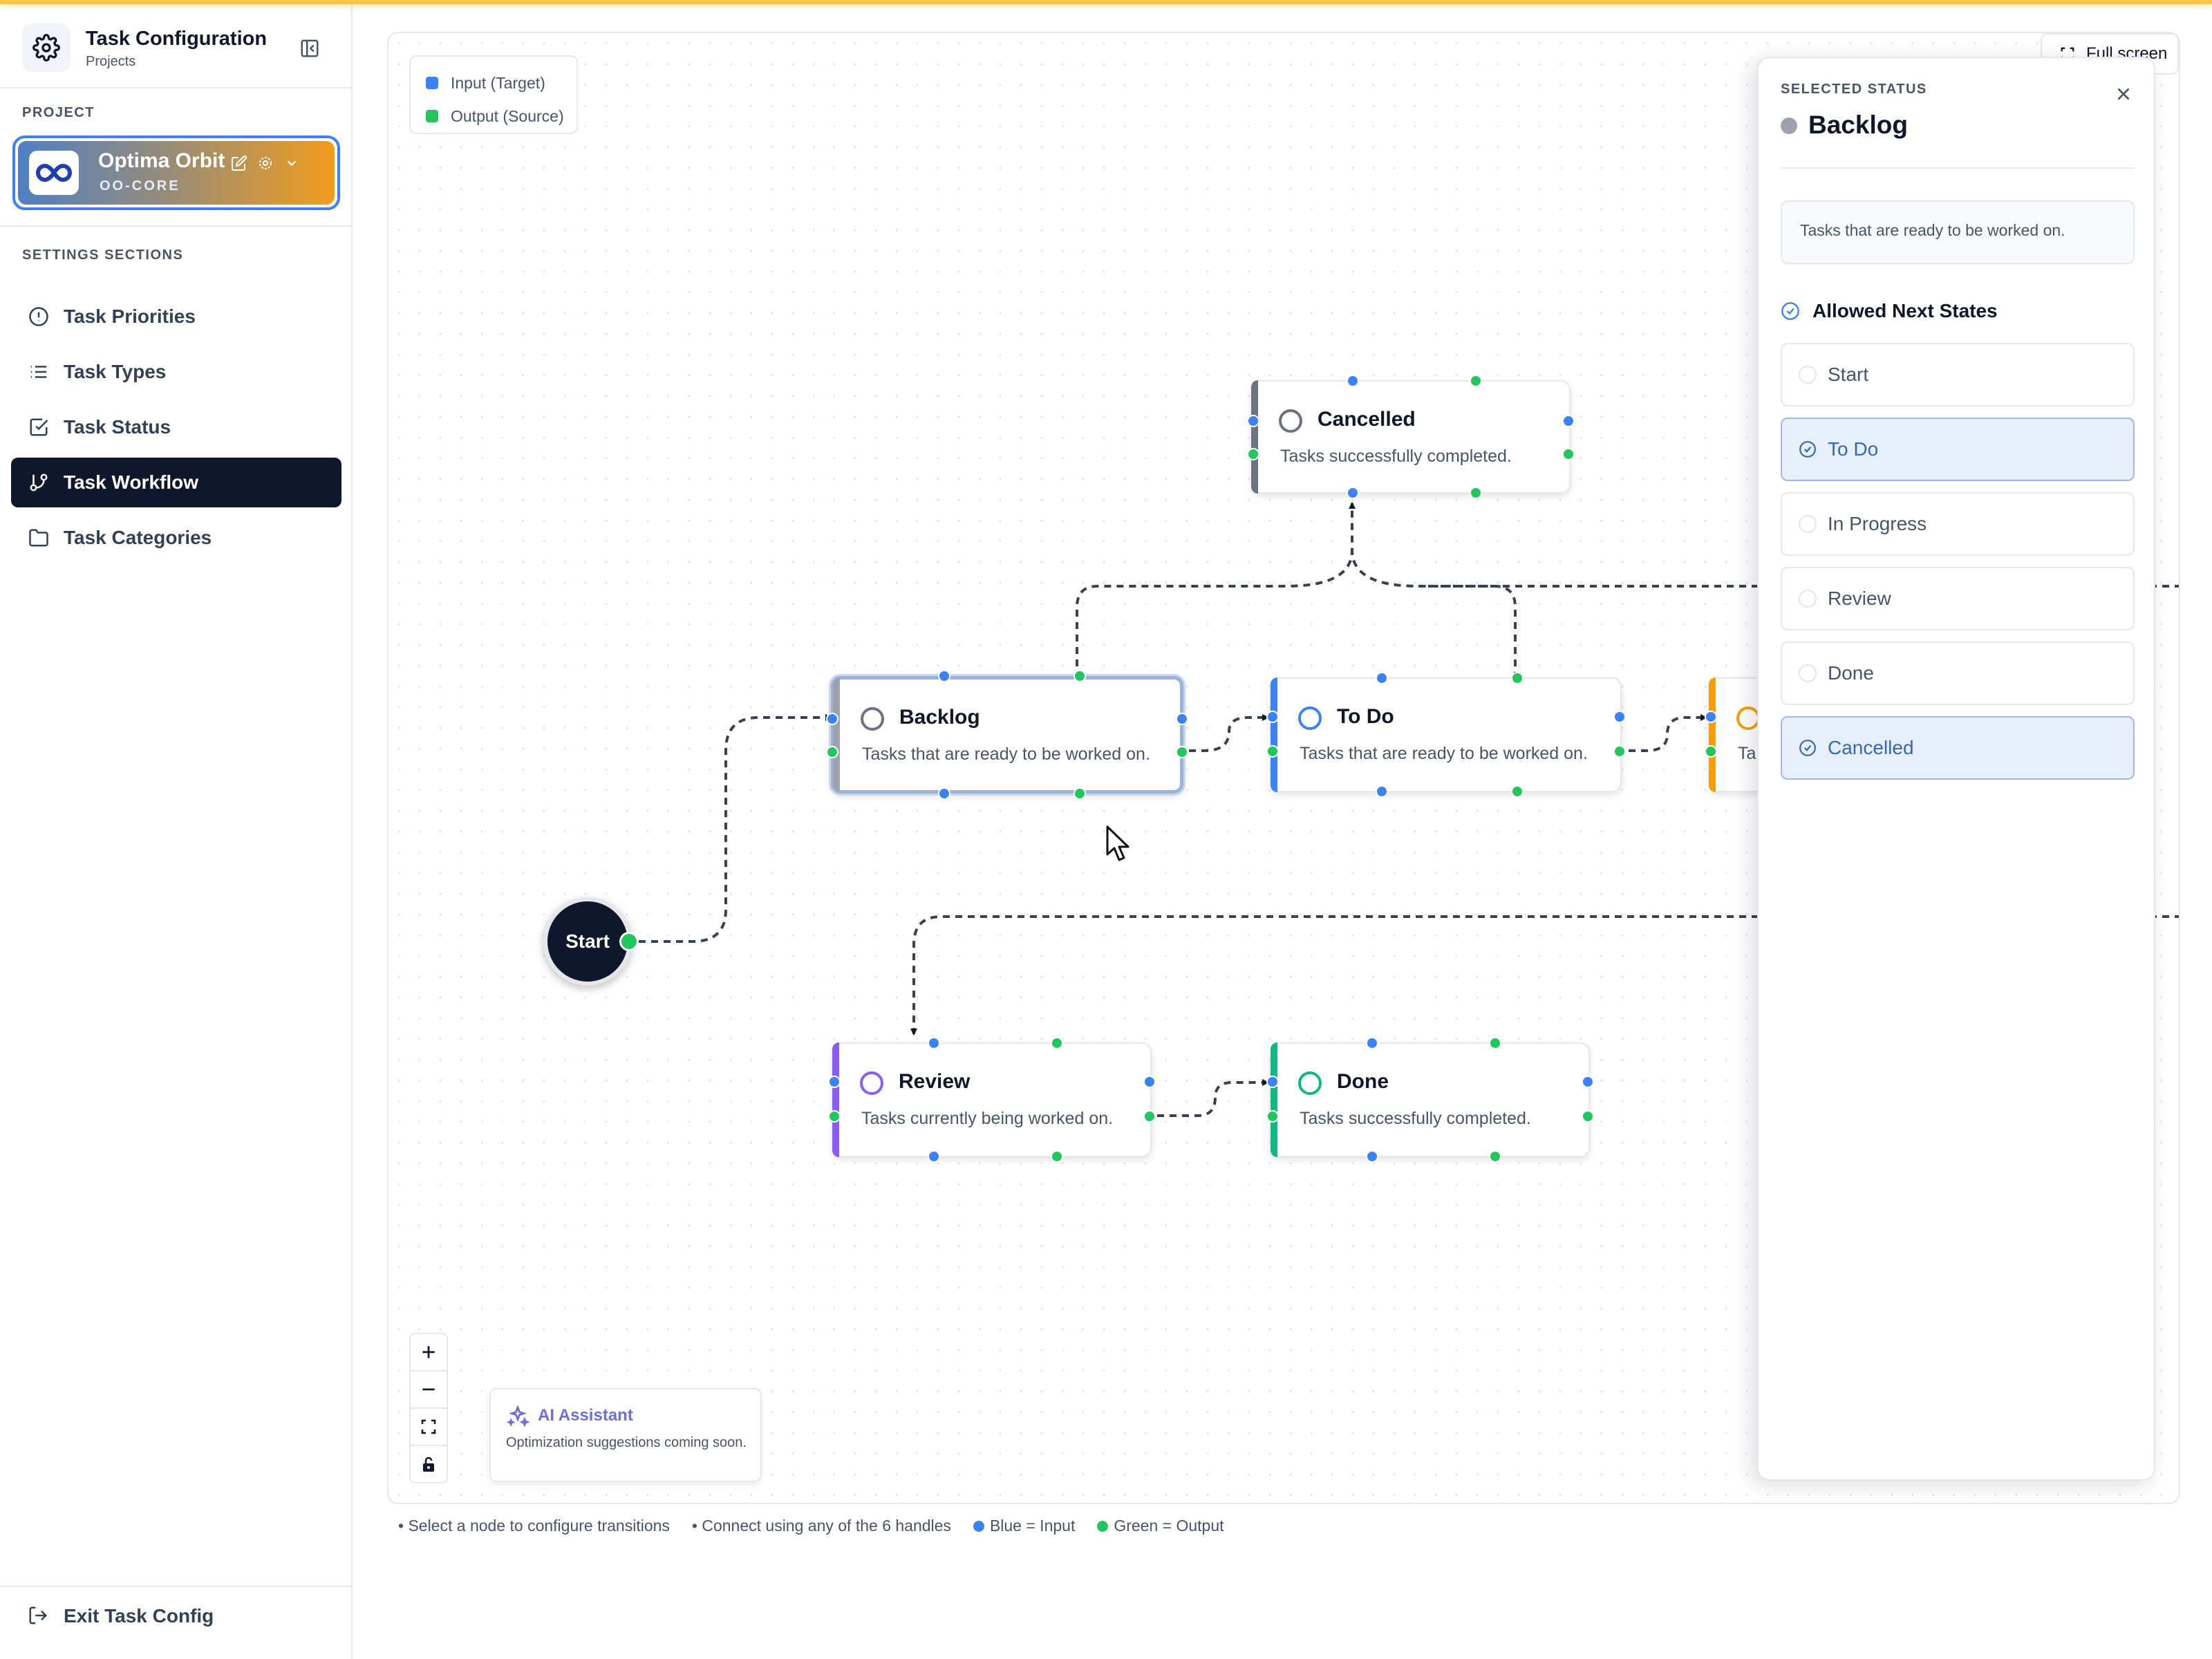 This screenshot has width=2212, height=1659. I want to click on check-square-icon, so click(39, 427).